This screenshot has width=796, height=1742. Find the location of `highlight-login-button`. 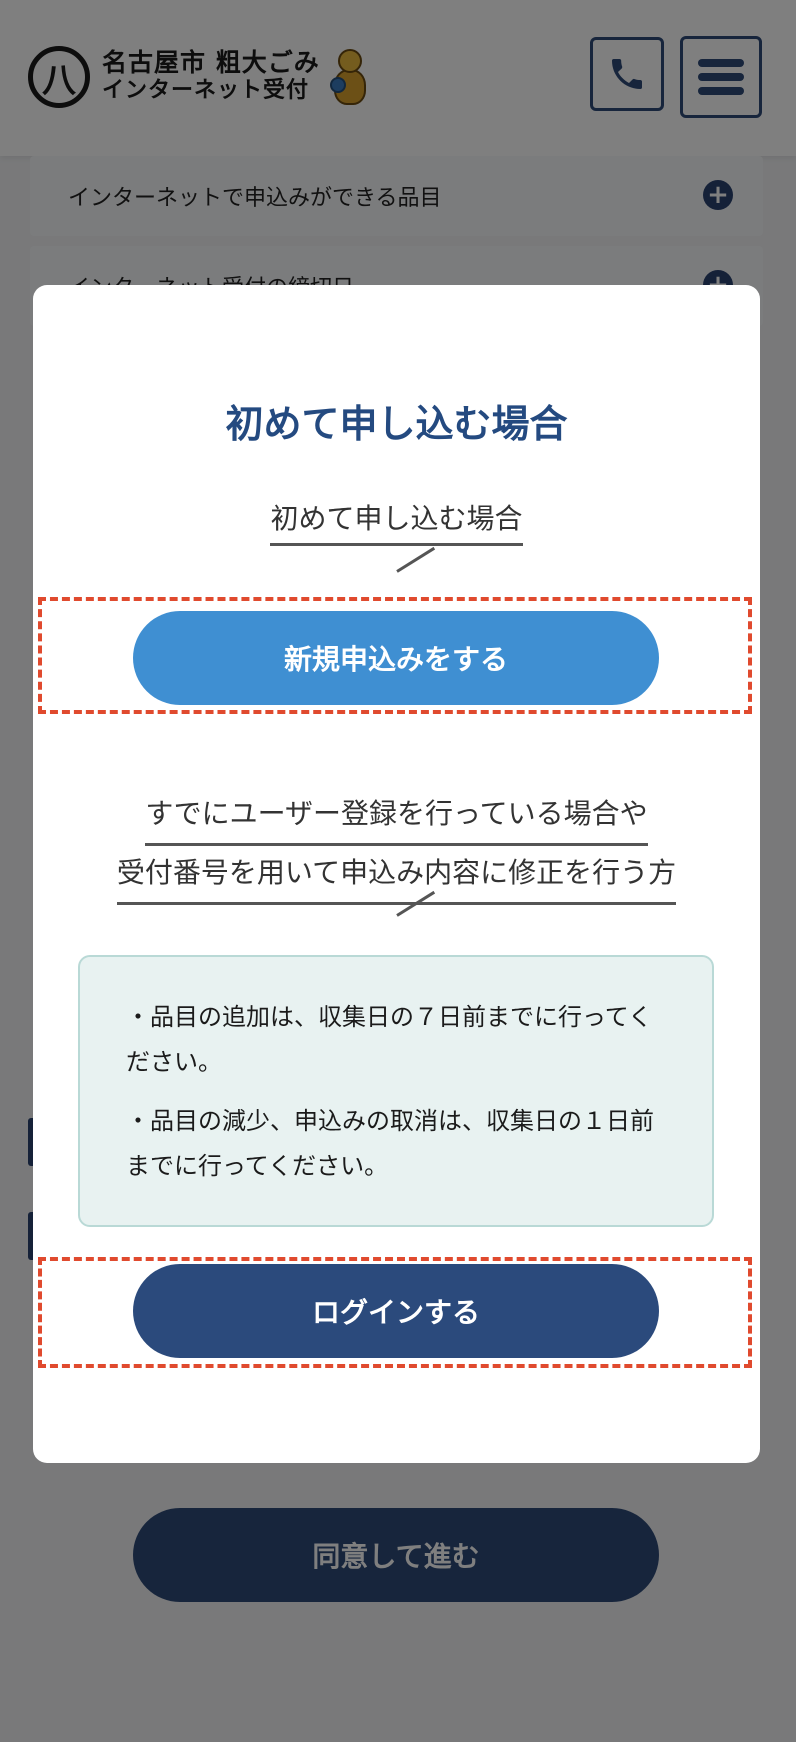

highlight-login-button is located at coordinates (395, 1312).